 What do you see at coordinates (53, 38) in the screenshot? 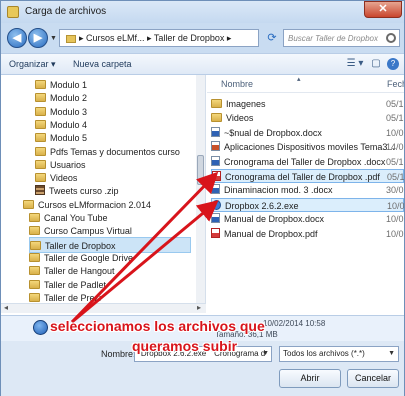
I see `history-dropdown-icon: ▼` at bounding box center [53, 38].